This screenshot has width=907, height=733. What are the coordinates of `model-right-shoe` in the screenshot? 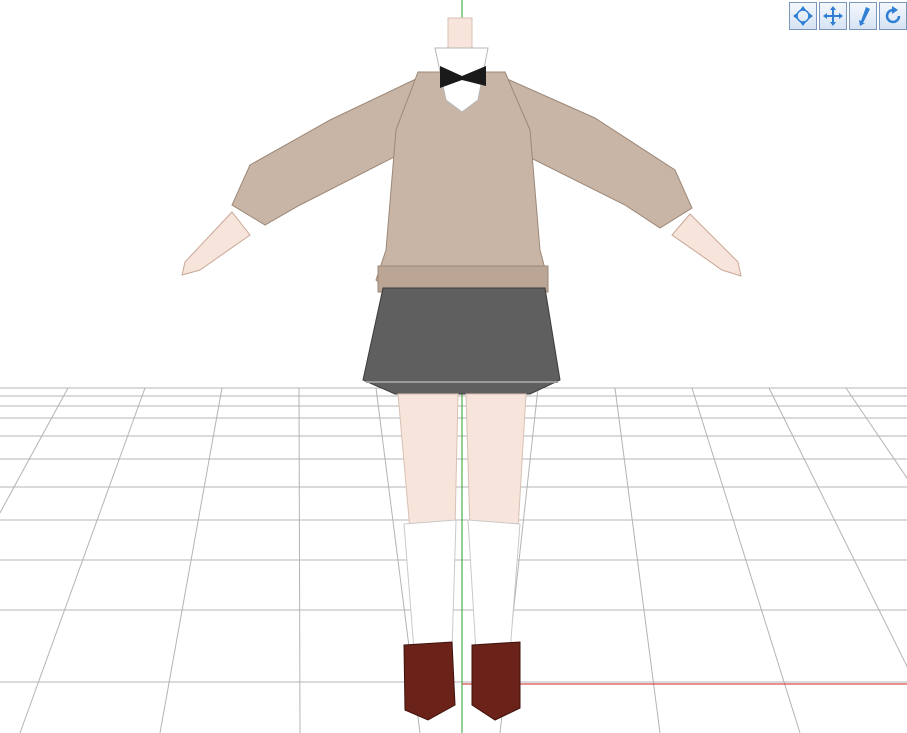 It's located at (496, 681).